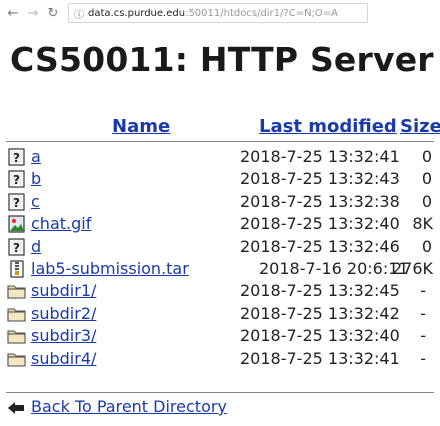  What do you see at coordinates (220, 269) in the screenshot?
I see `table-row: lab5-submission.tar 2018-7-16 20:6:11 276K` at bounding box center [220, 269].